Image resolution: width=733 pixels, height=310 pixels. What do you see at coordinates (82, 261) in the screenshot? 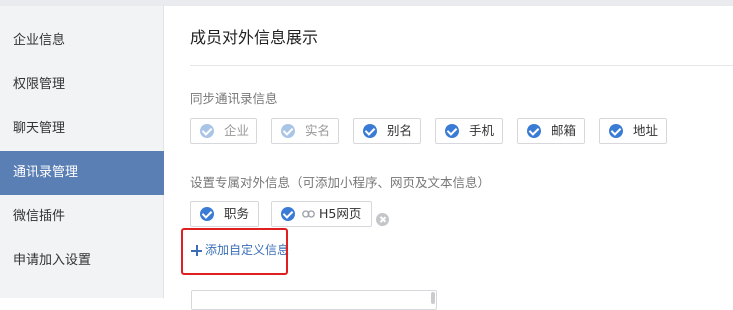
I see `sidebar-item-join-settings: 申请加入设置` at bounding box center [82, 261].